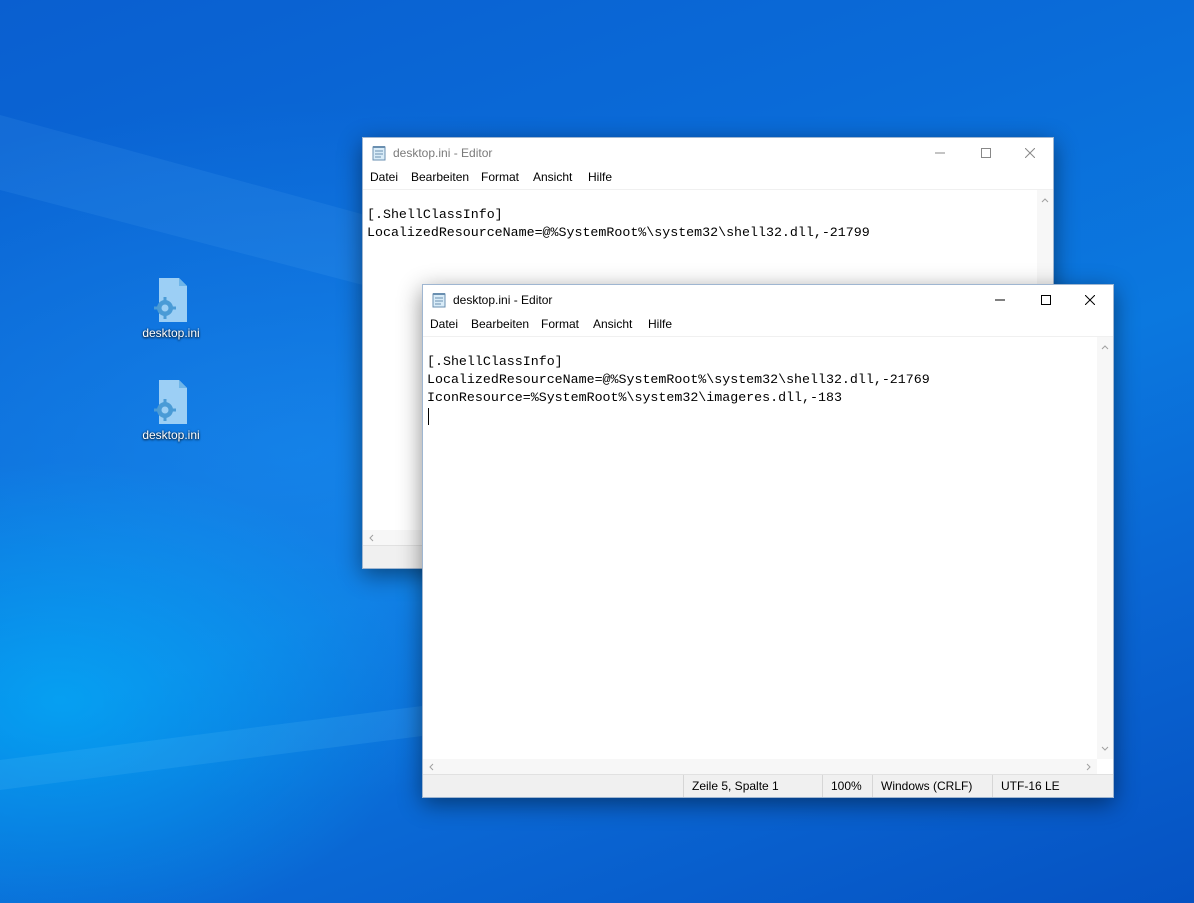 The width and height of the screenshot is (1194, 903). I want to click on status-cursor-position: Zeile 5, Spalte 1, so click(752, 786).